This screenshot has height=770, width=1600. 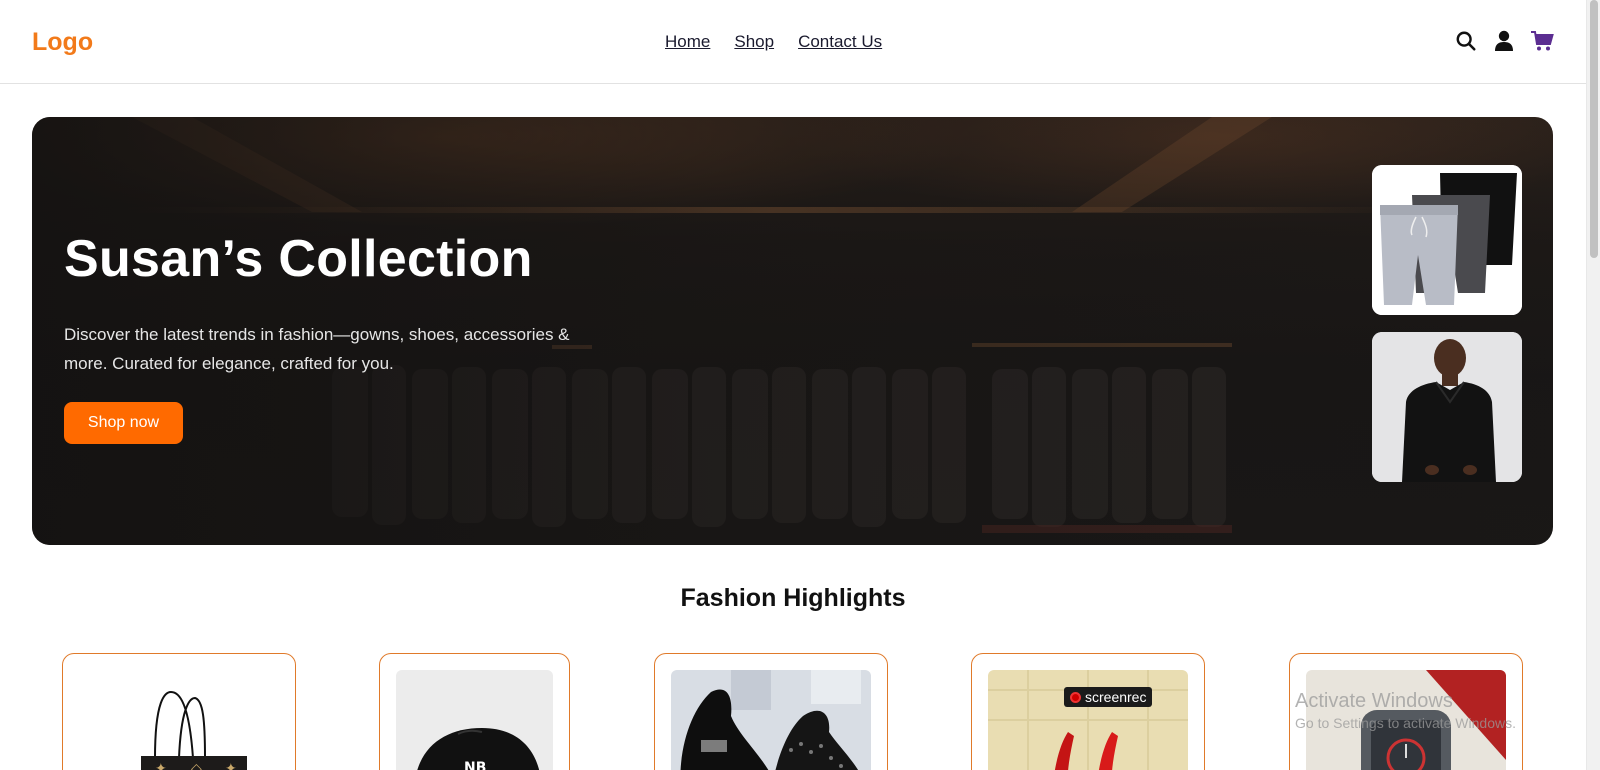 I want to click on cart-icon, so click(x=1542, y=41).